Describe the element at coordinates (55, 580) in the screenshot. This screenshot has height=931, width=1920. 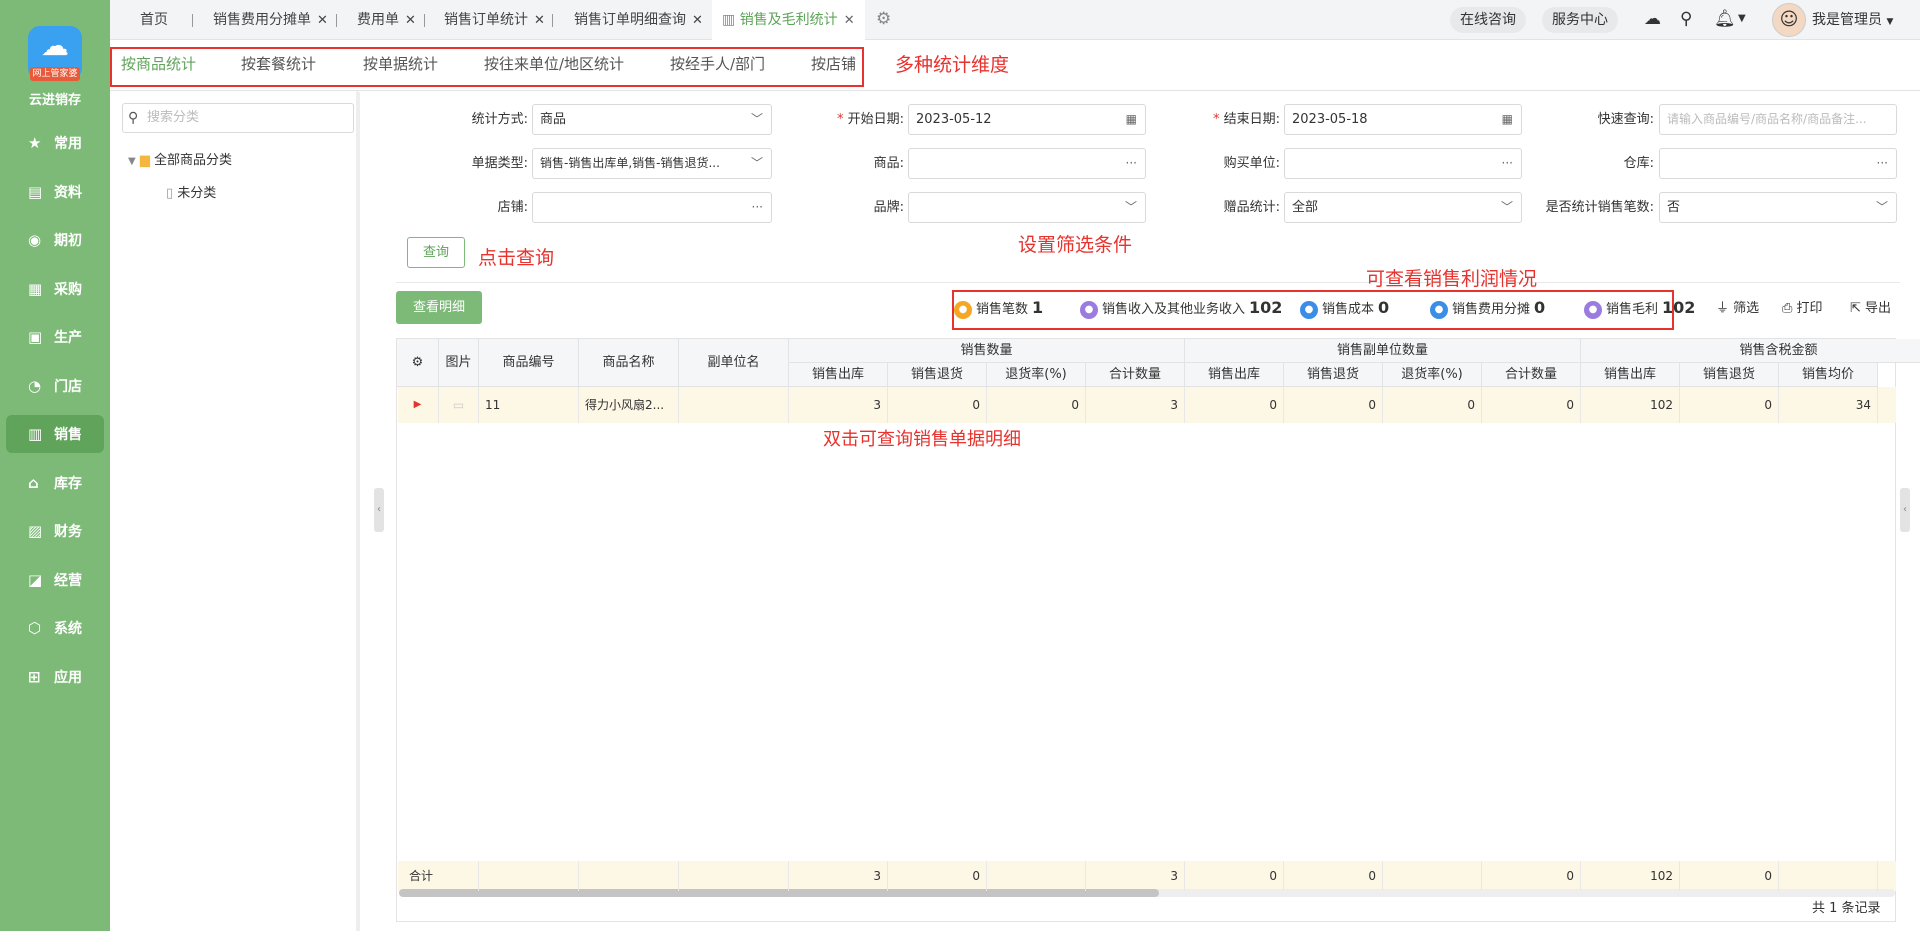
I see `sidebar-item-9: ◪ 经营` at that location.